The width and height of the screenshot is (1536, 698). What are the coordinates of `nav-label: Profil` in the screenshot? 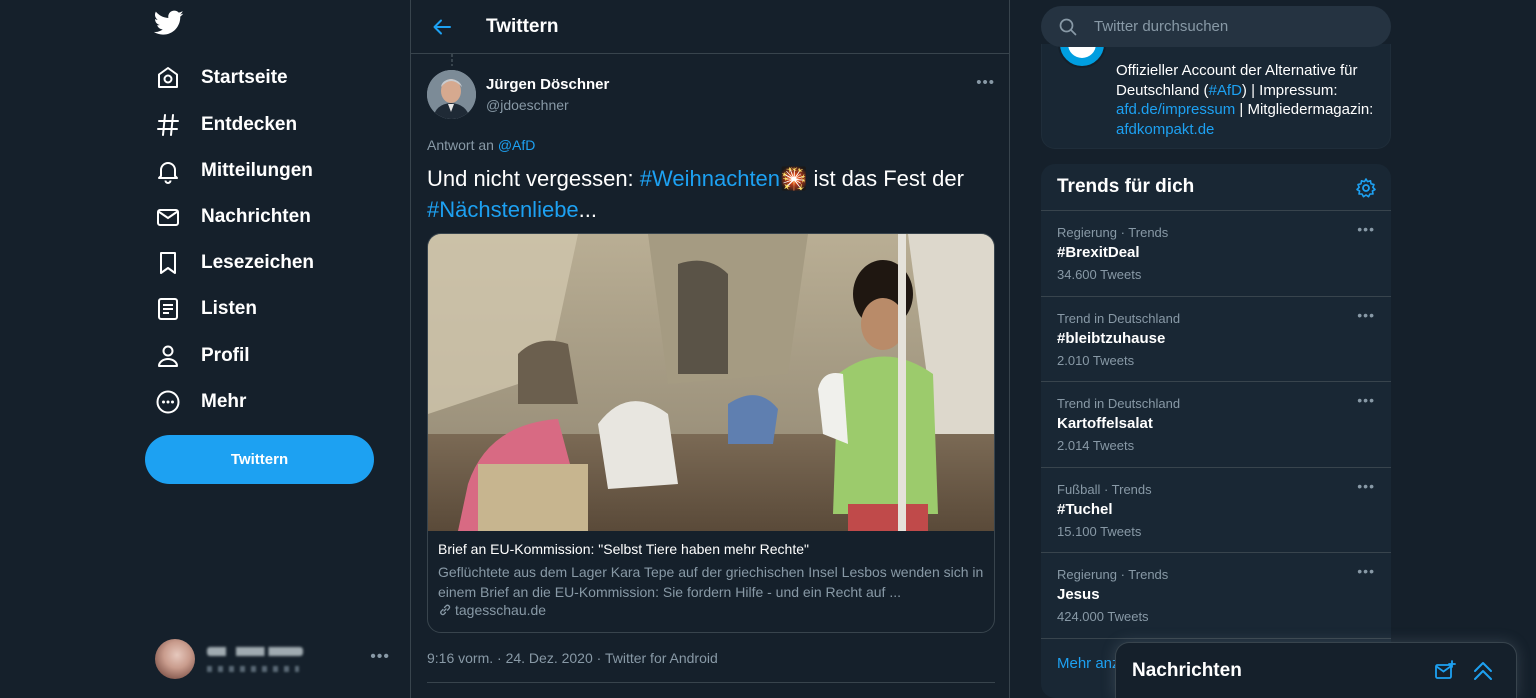 It's located at (225, 355).